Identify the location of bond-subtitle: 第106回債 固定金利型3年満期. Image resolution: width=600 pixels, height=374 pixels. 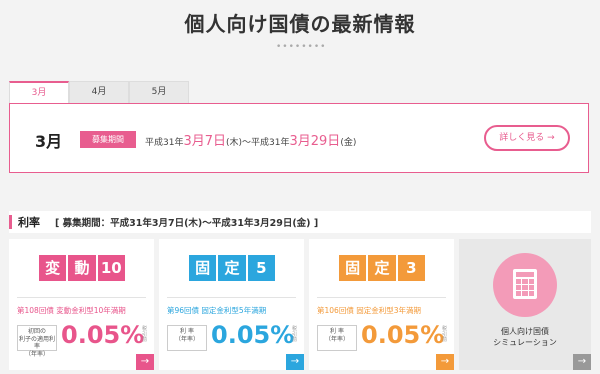
(369, 310).